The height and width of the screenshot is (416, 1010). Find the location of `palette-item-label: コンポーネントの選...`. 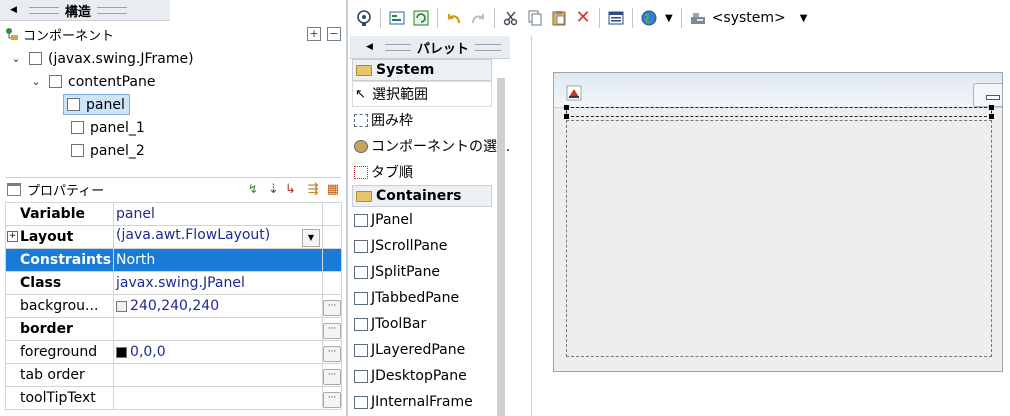

palette-item-label: コンポーネントの選... is located at coordinates (441, 147).